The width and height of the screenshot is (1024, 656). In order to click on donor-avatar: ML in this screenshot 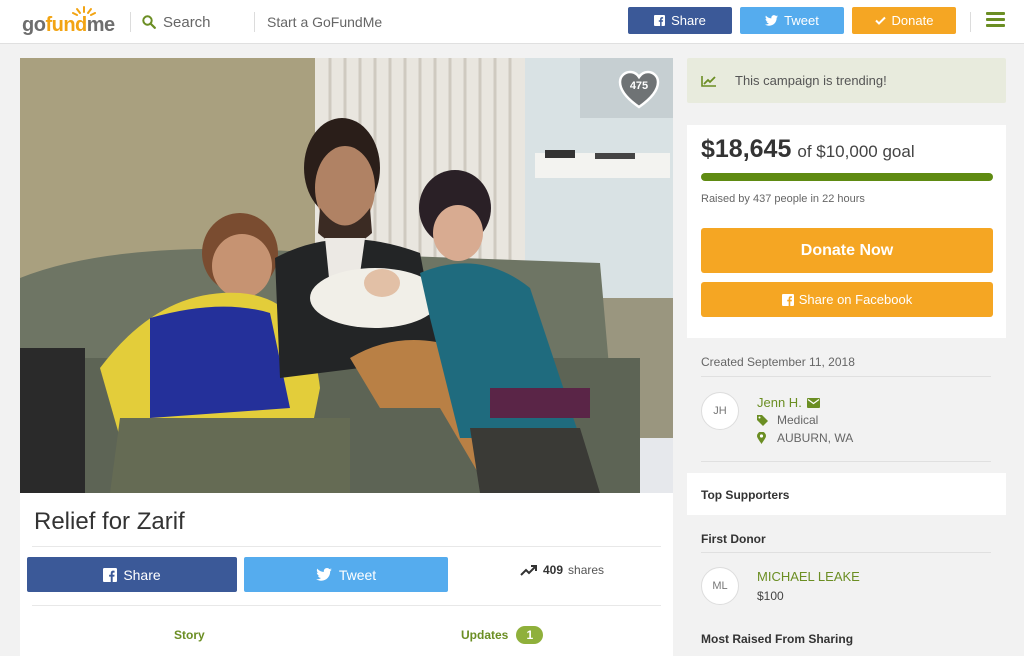, I will do `click(720, 586)`.